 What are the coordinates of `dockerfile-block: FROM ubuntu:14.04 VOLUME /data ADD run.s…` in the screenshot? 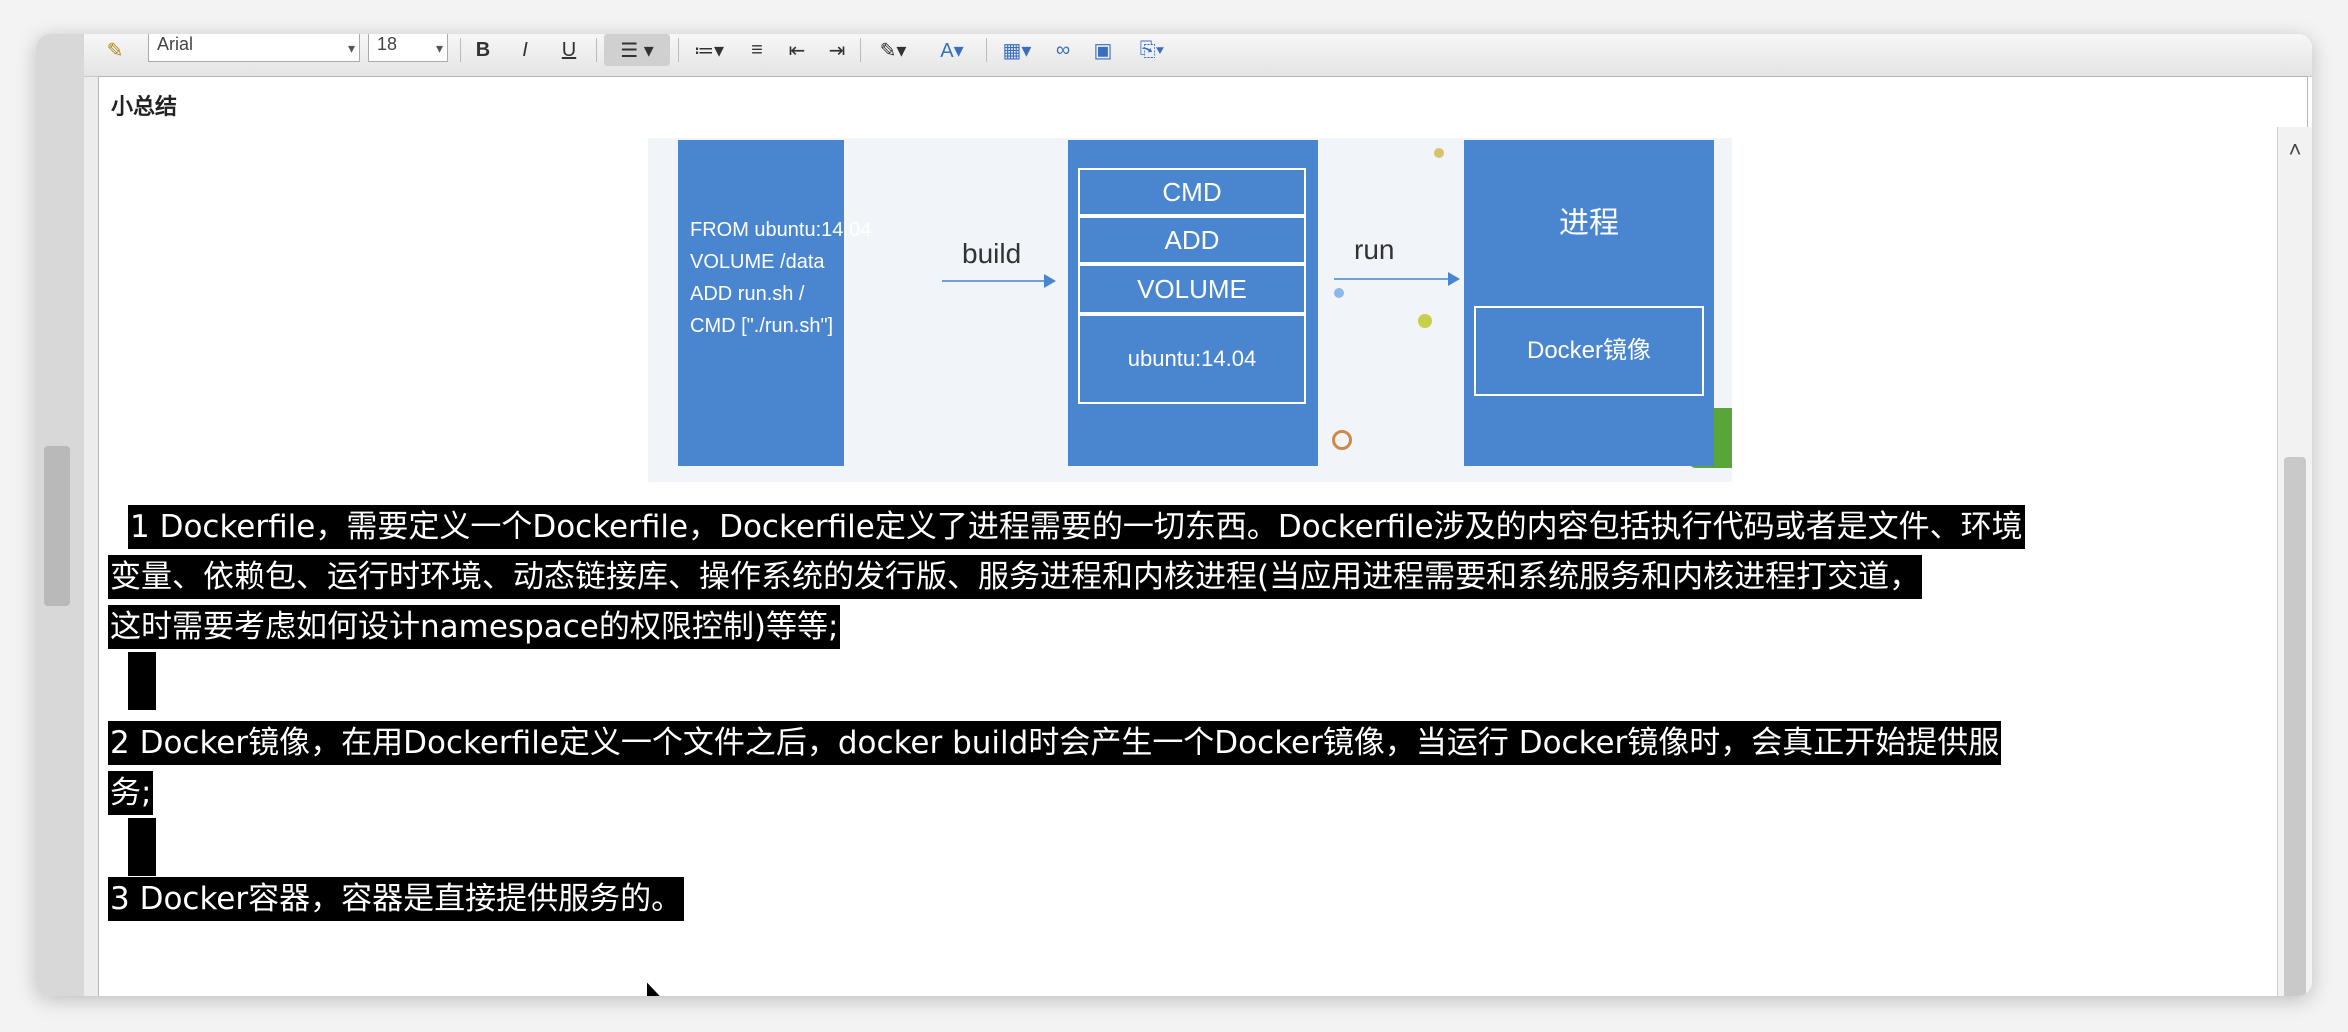 It's located at (775, 303).